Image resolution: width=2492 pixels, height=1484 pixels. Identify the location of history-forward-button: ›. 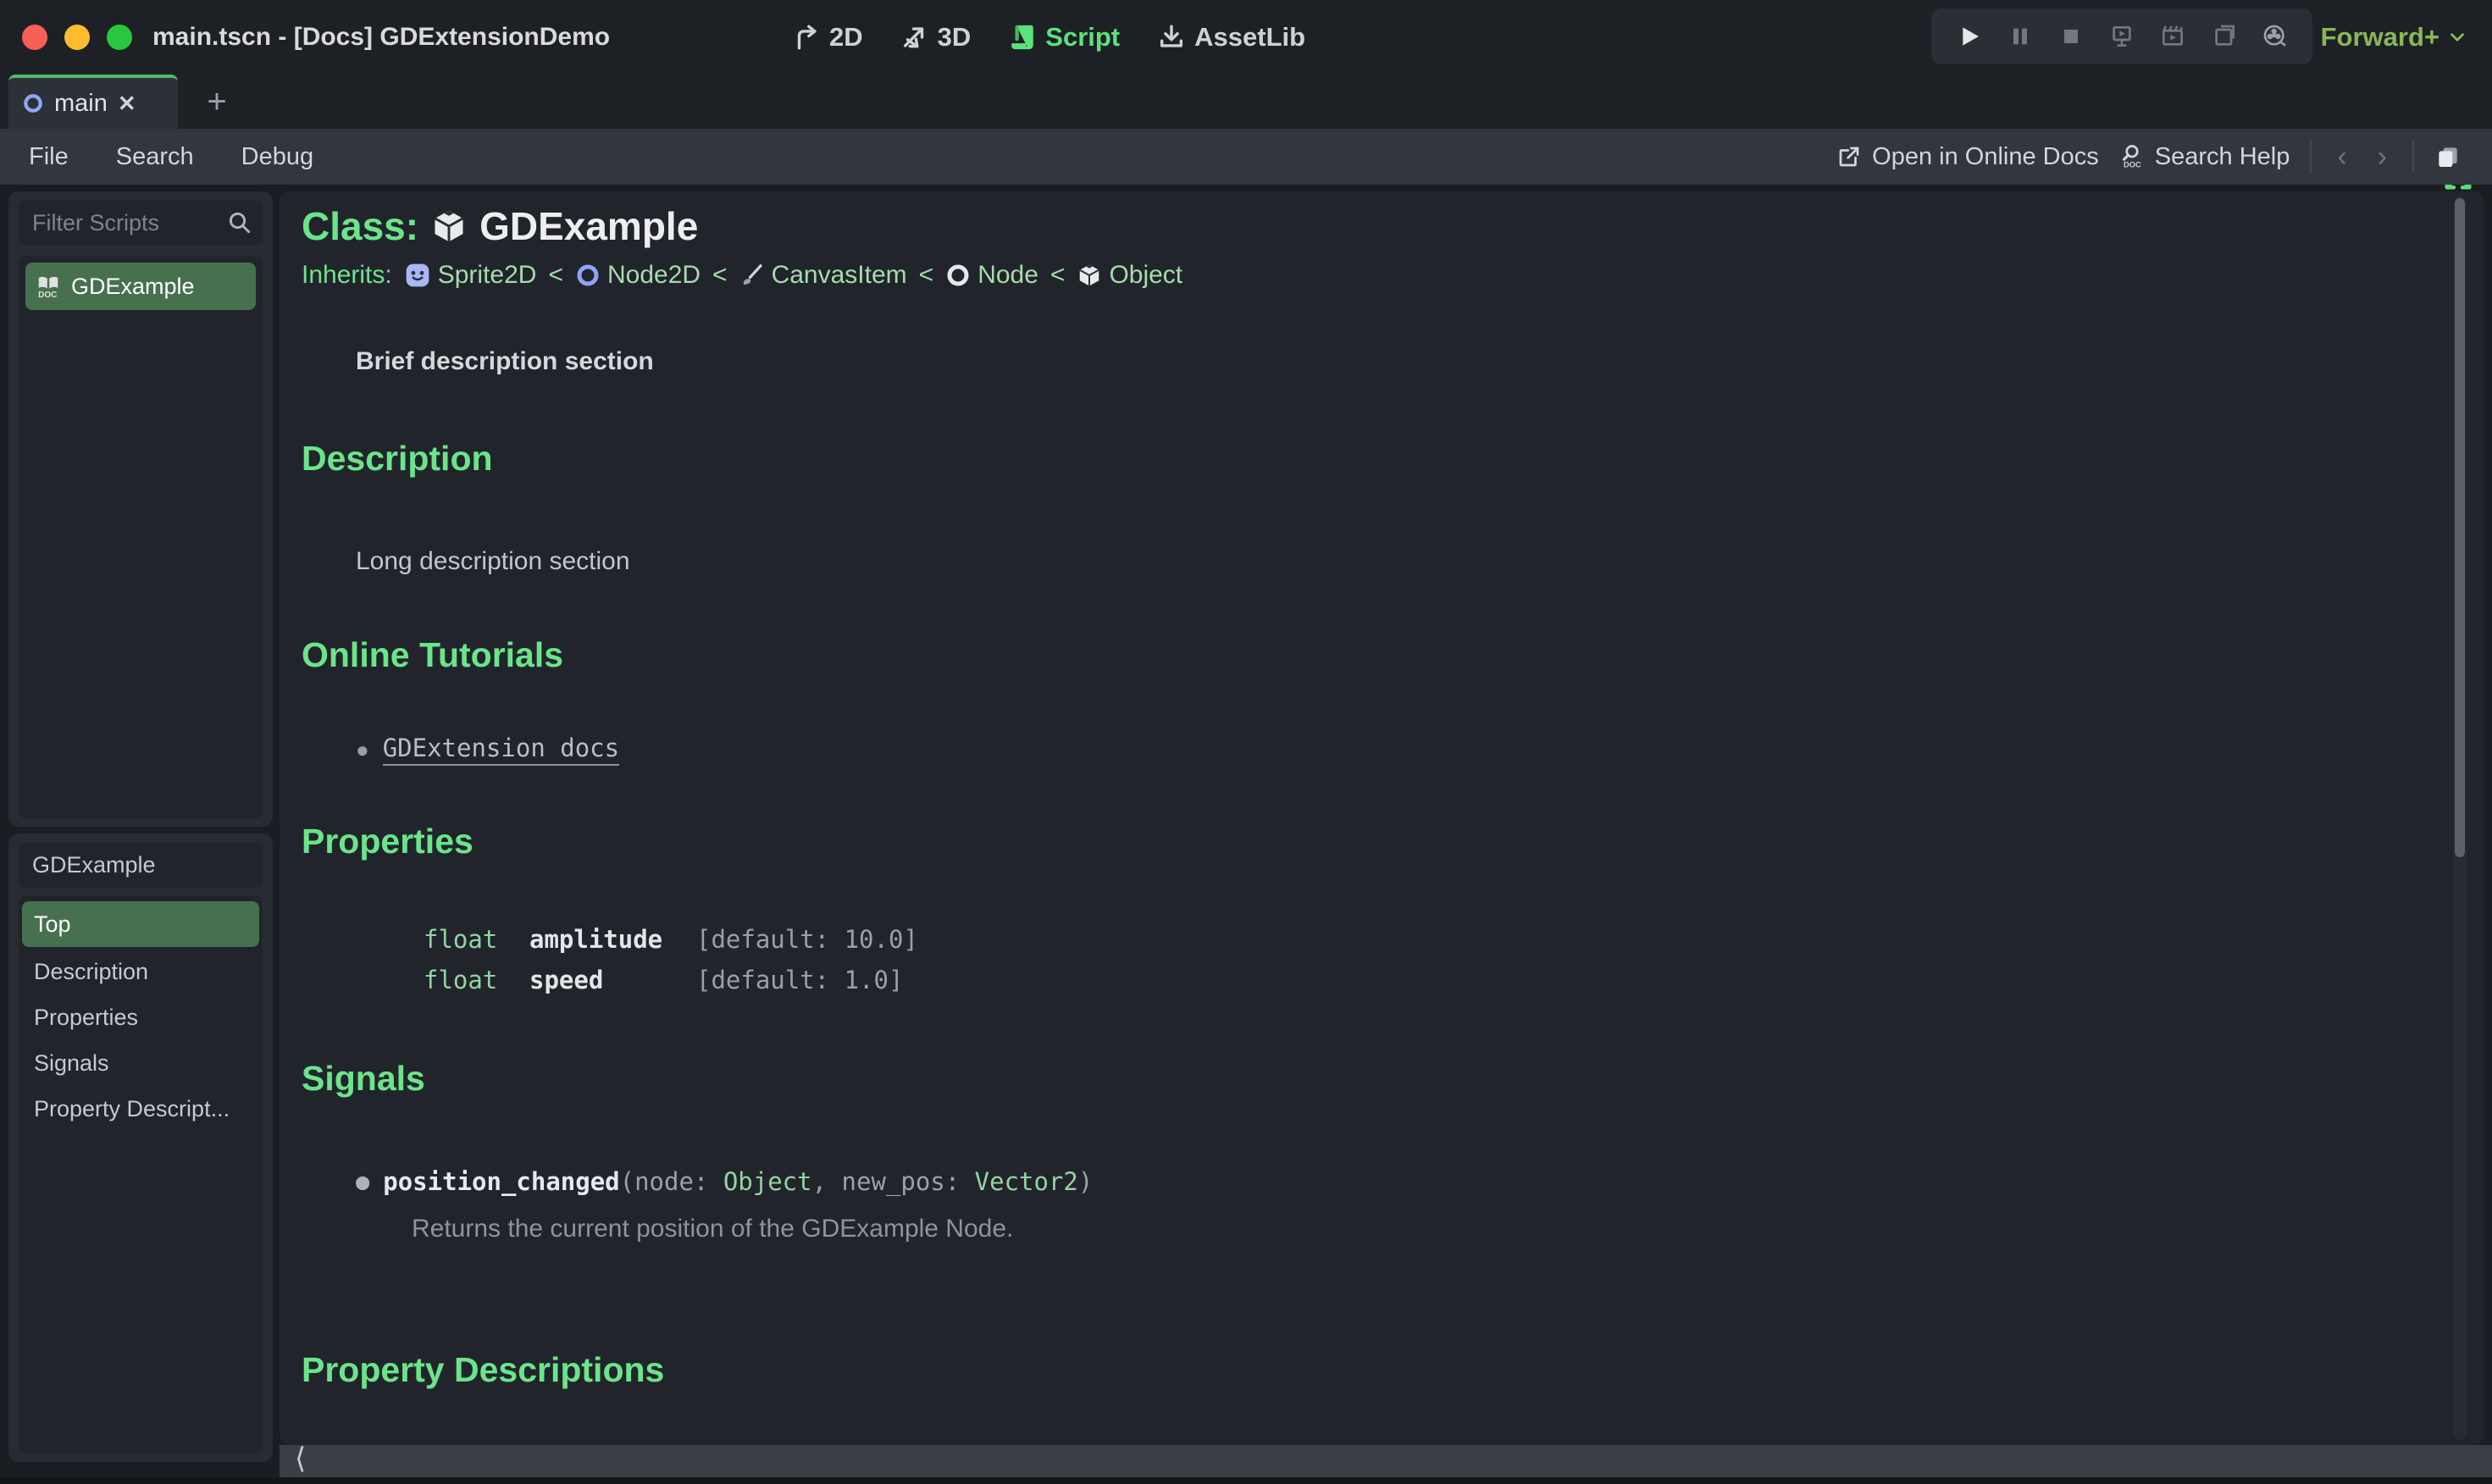
(2382, 157).